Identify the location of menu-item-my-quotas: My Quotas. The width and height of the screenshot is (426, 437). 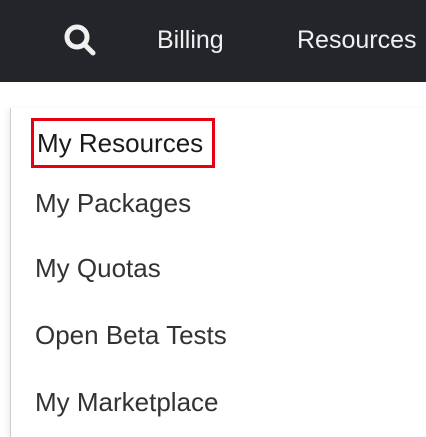
(98, 268).